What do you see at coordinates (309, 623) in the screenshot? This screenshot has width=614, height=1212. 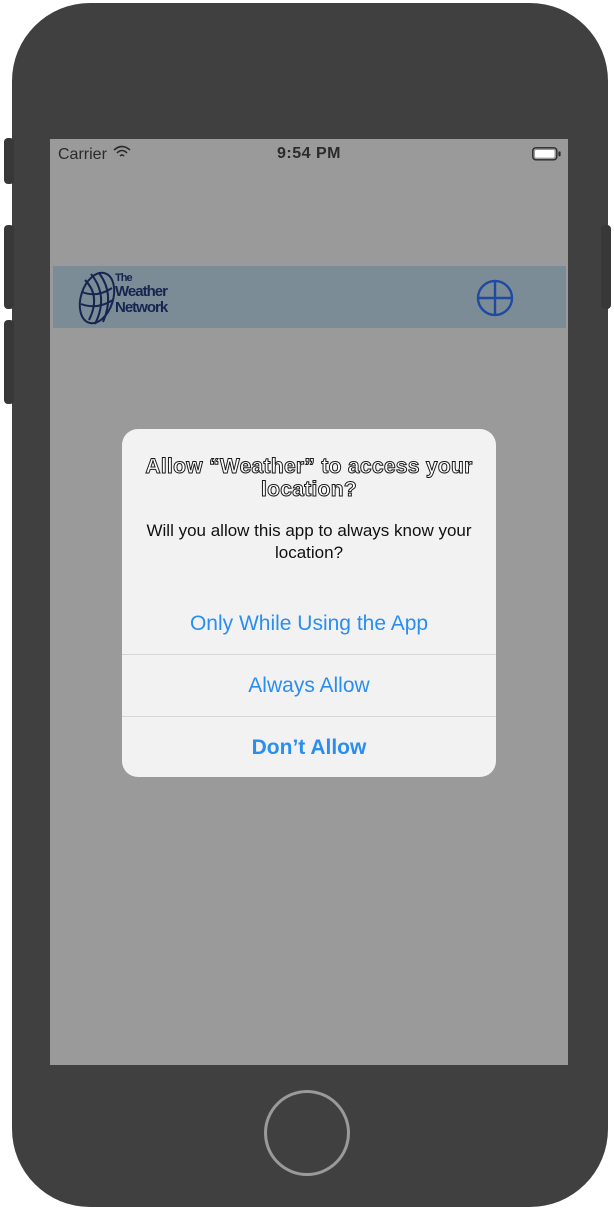 I see `only-while-using-button: Only While Using the App` at bounding box center [309, 623].